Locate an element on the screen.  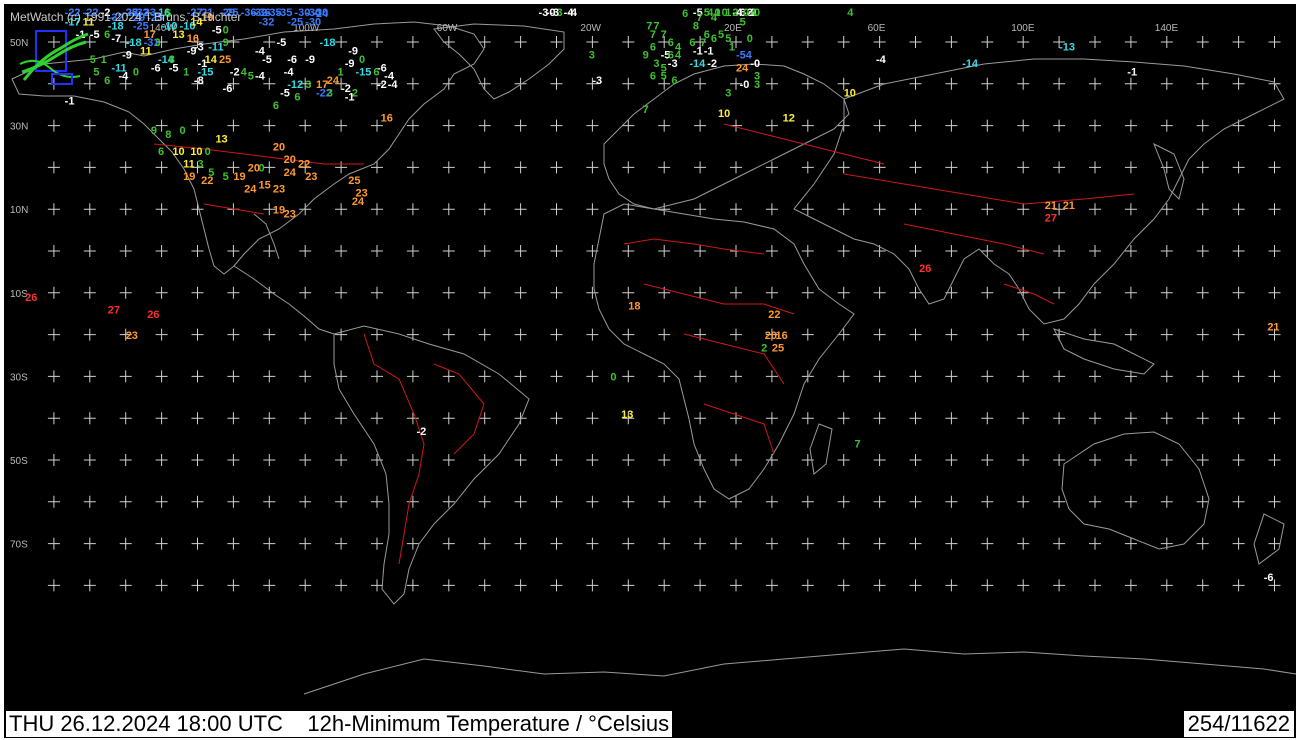
temperature-reading: 16 is located at coordinates (781, 336).